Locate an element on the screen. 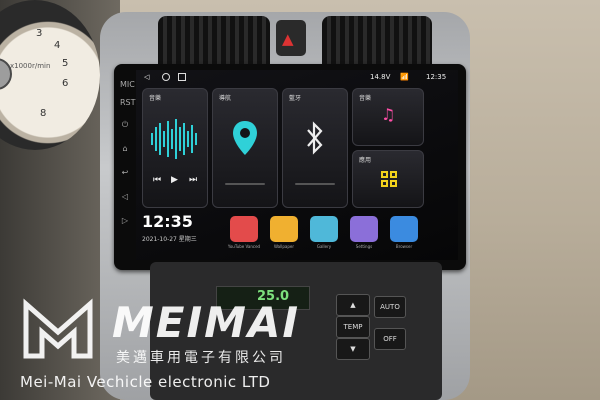 The image size is (600, 400). volume-up-icon: ▷ is located at coordinates (125, 220).